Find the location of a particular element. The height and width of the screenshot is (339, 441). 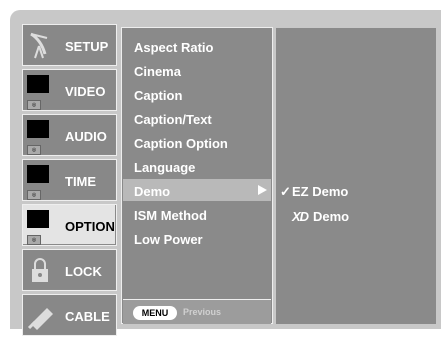

menu-item-language: Language is located at coordinates (164, 167).